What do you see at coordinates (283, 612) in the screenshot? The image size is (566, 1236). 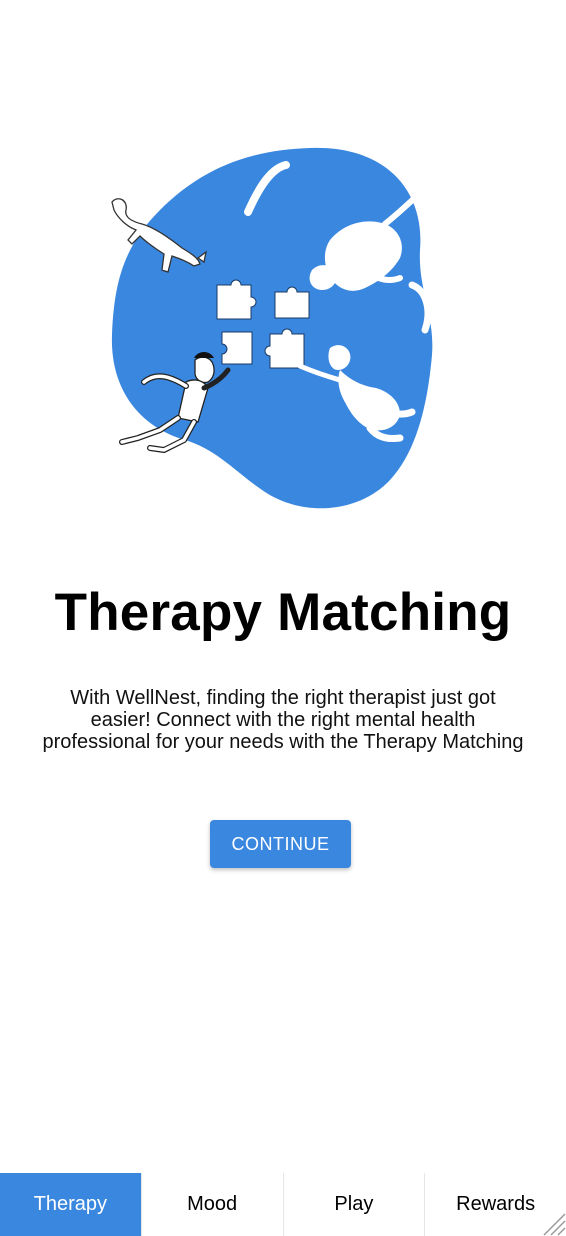 I see `page-title: Therapy Matching` at bounding box center [283, 612].